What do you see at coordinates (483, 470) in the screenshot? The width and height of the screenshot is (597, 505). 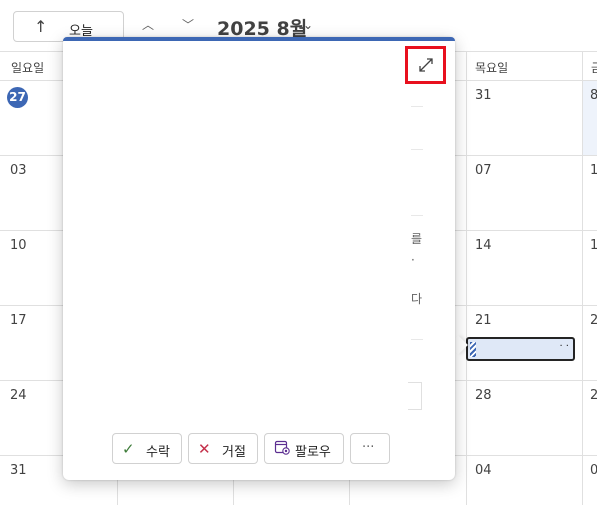 I see `day-number: 04` at bounding box center [483, 470].